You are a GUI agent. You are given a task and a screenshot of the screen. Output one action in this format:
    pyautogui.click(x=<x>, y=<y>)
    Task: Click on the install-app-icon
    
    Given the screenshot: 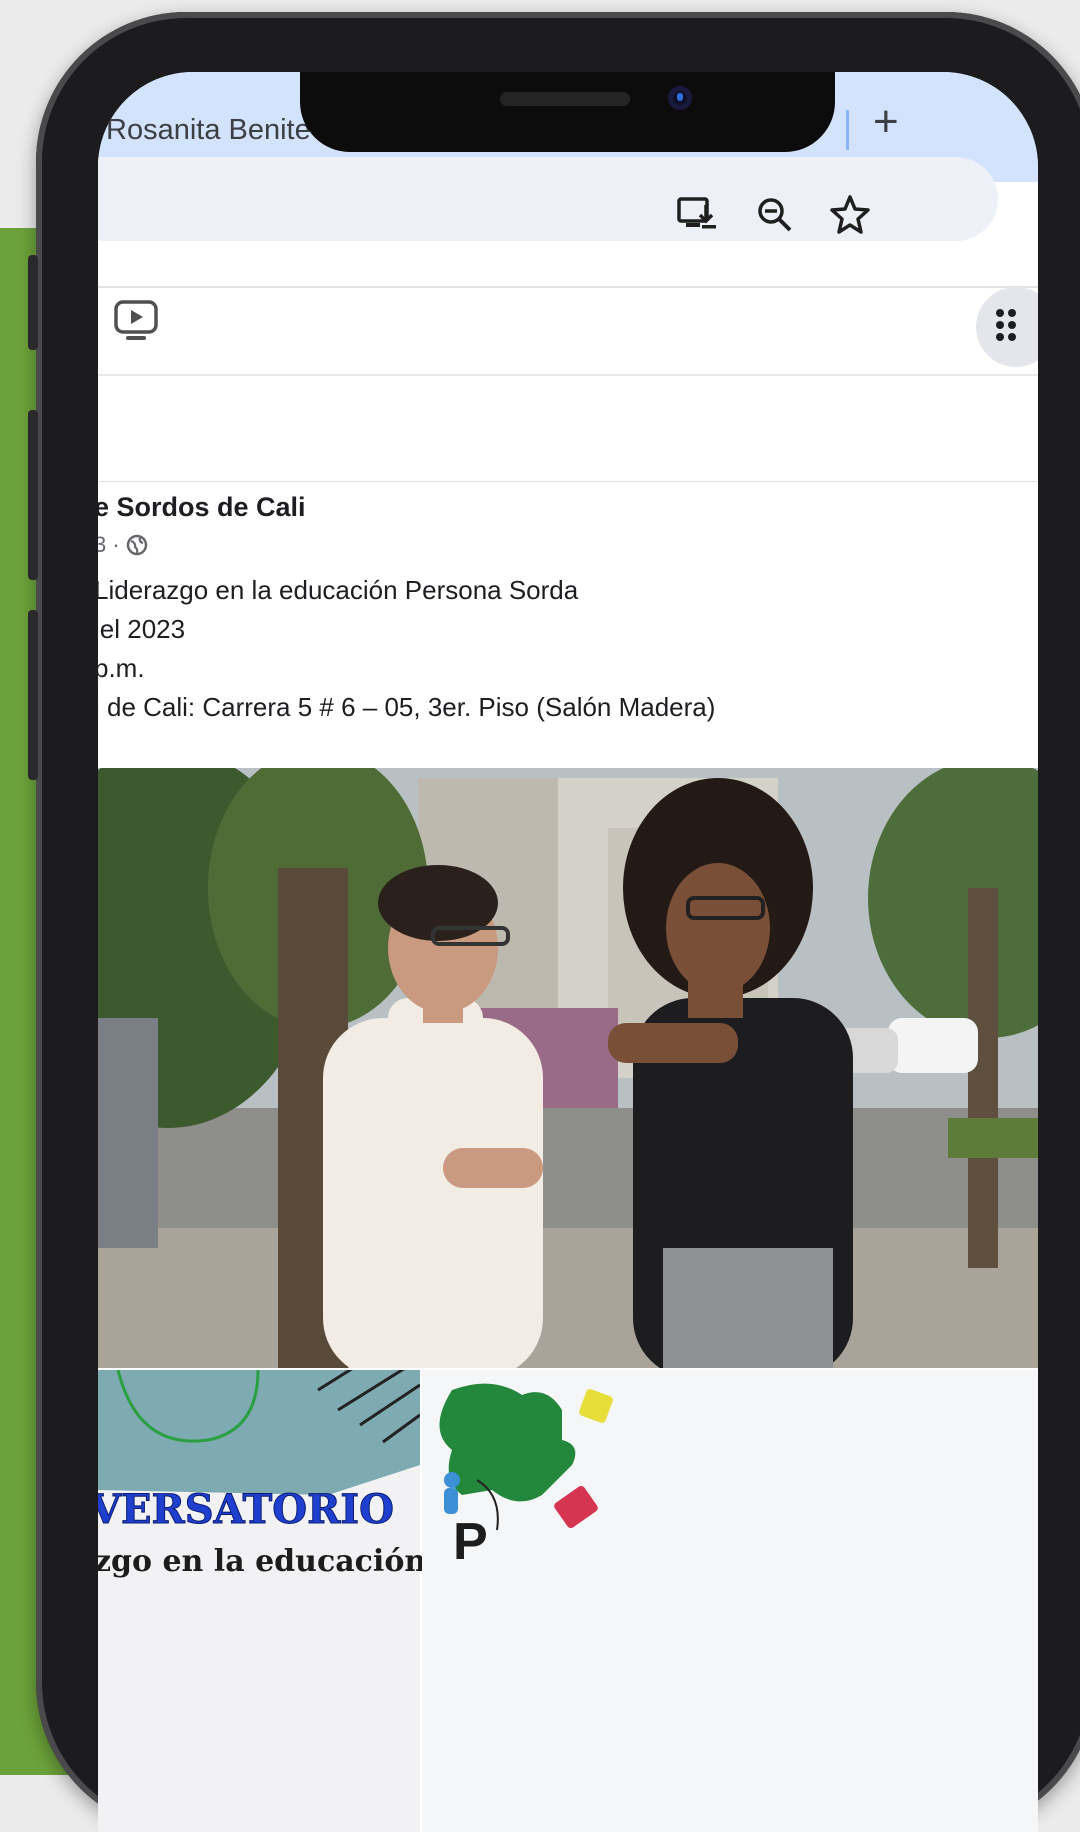 What is the action you would take?
    pyautogui.click(x=697, y=215)
    